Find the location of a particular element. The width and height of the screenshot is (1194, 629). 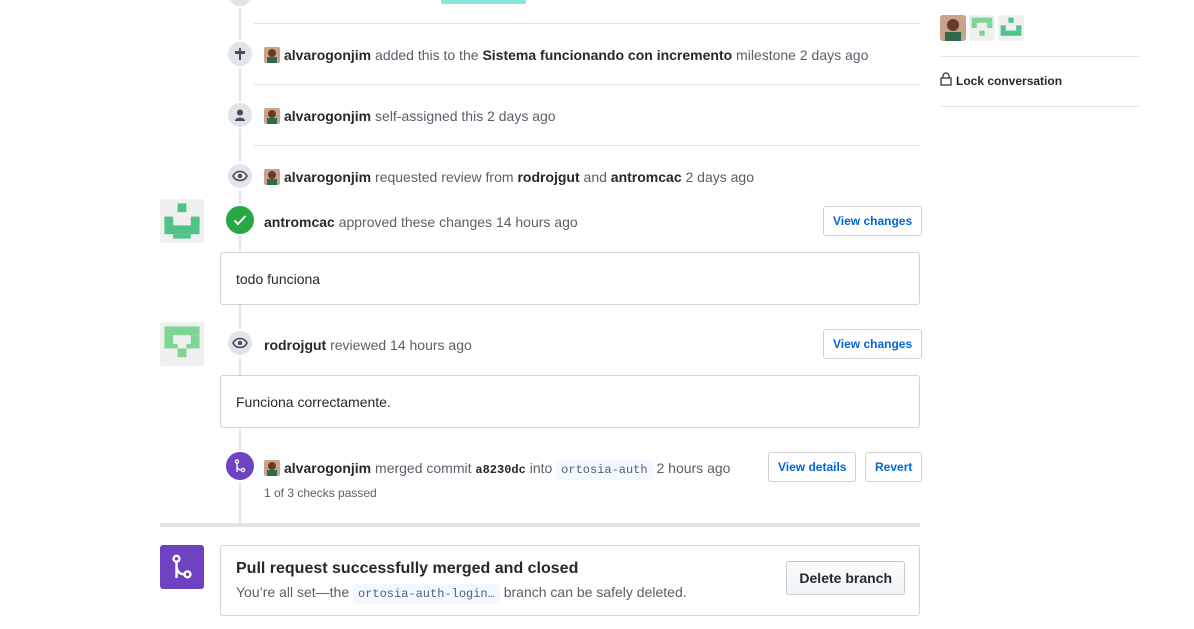

delete-branch-button: Delete branch is located at coordinates (845, 578).